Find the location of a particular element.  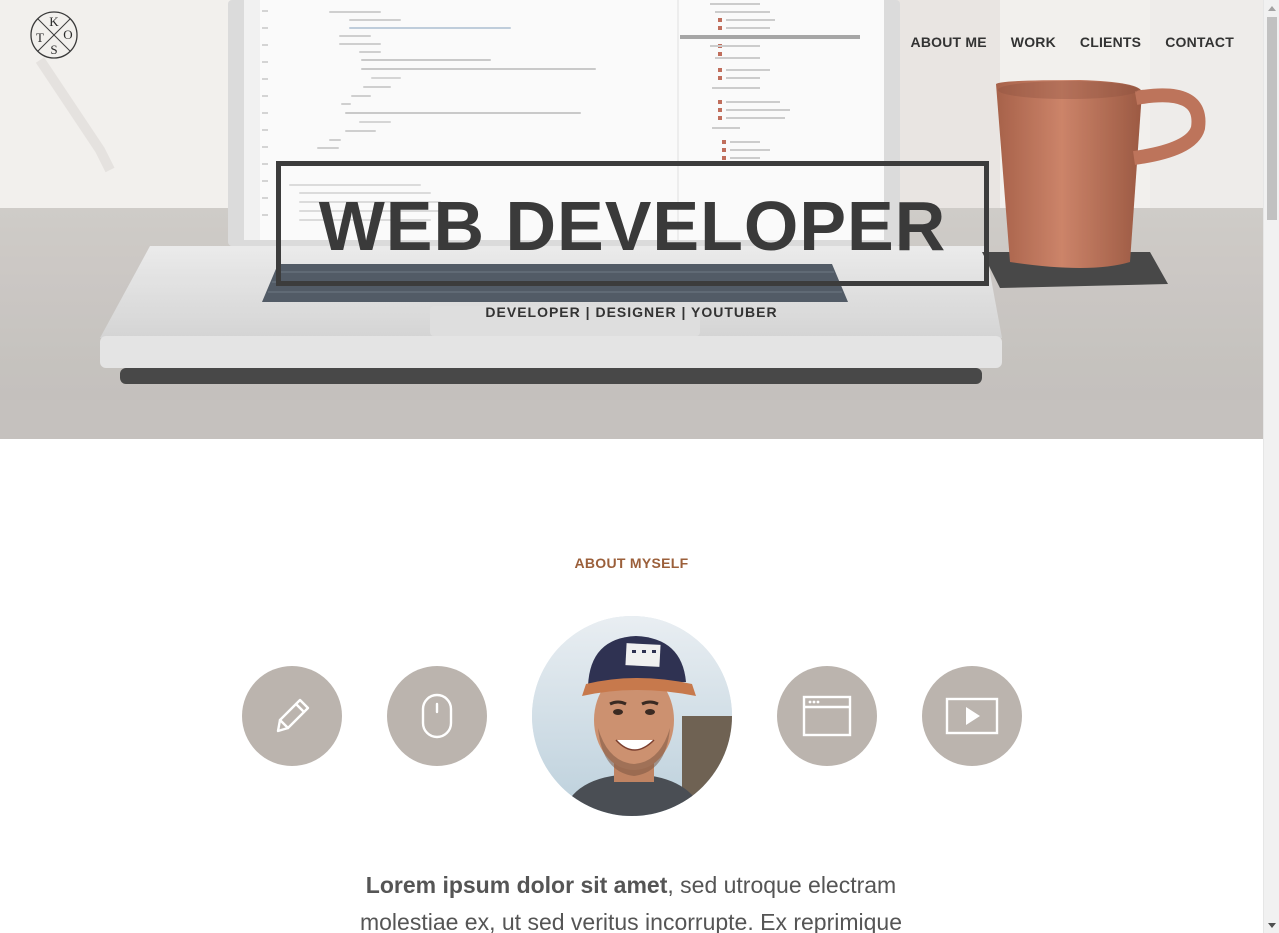

triangle-down-icon is located at coordinates (1271, 925).